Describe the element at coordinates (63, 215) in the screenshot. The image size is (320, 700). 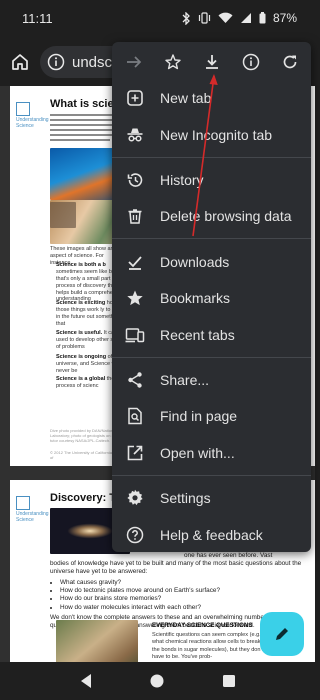
I see `microscope-photo` at that location.